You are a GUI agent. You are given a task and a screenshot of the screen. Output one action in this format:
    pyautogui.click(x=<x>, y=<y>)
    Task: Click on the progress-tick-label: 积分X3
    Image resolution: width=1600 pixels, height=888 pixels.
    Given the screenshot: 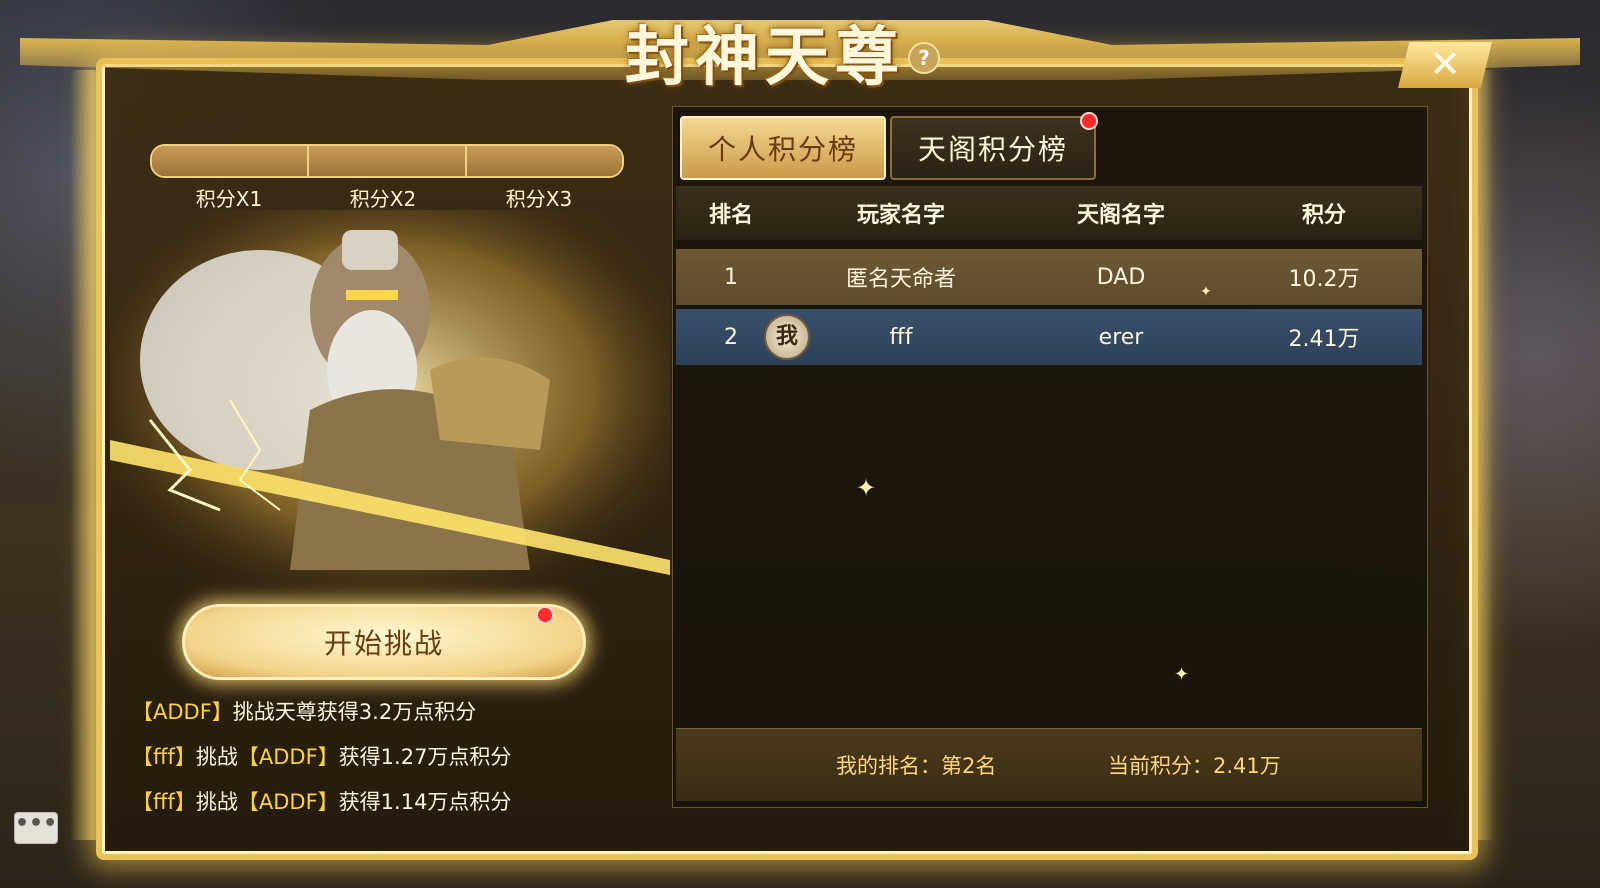 What is the action you would take?
    pyautogui.click(x=539, y=199)
    